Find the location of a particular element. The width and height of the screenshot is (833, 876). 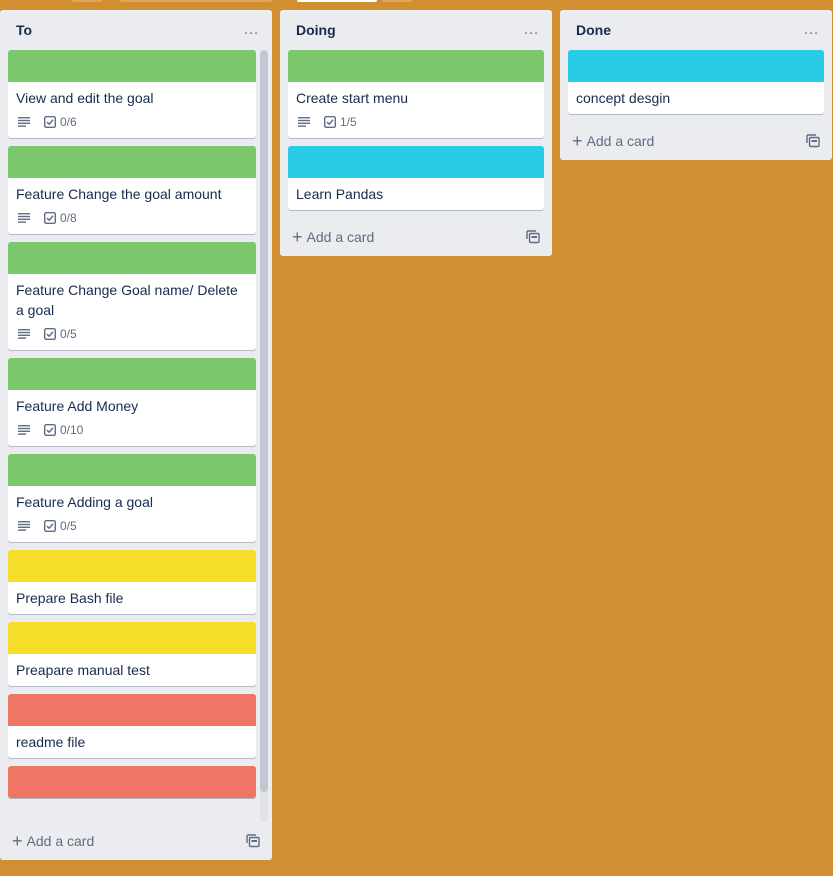

card is located at coordinates (132, 782).